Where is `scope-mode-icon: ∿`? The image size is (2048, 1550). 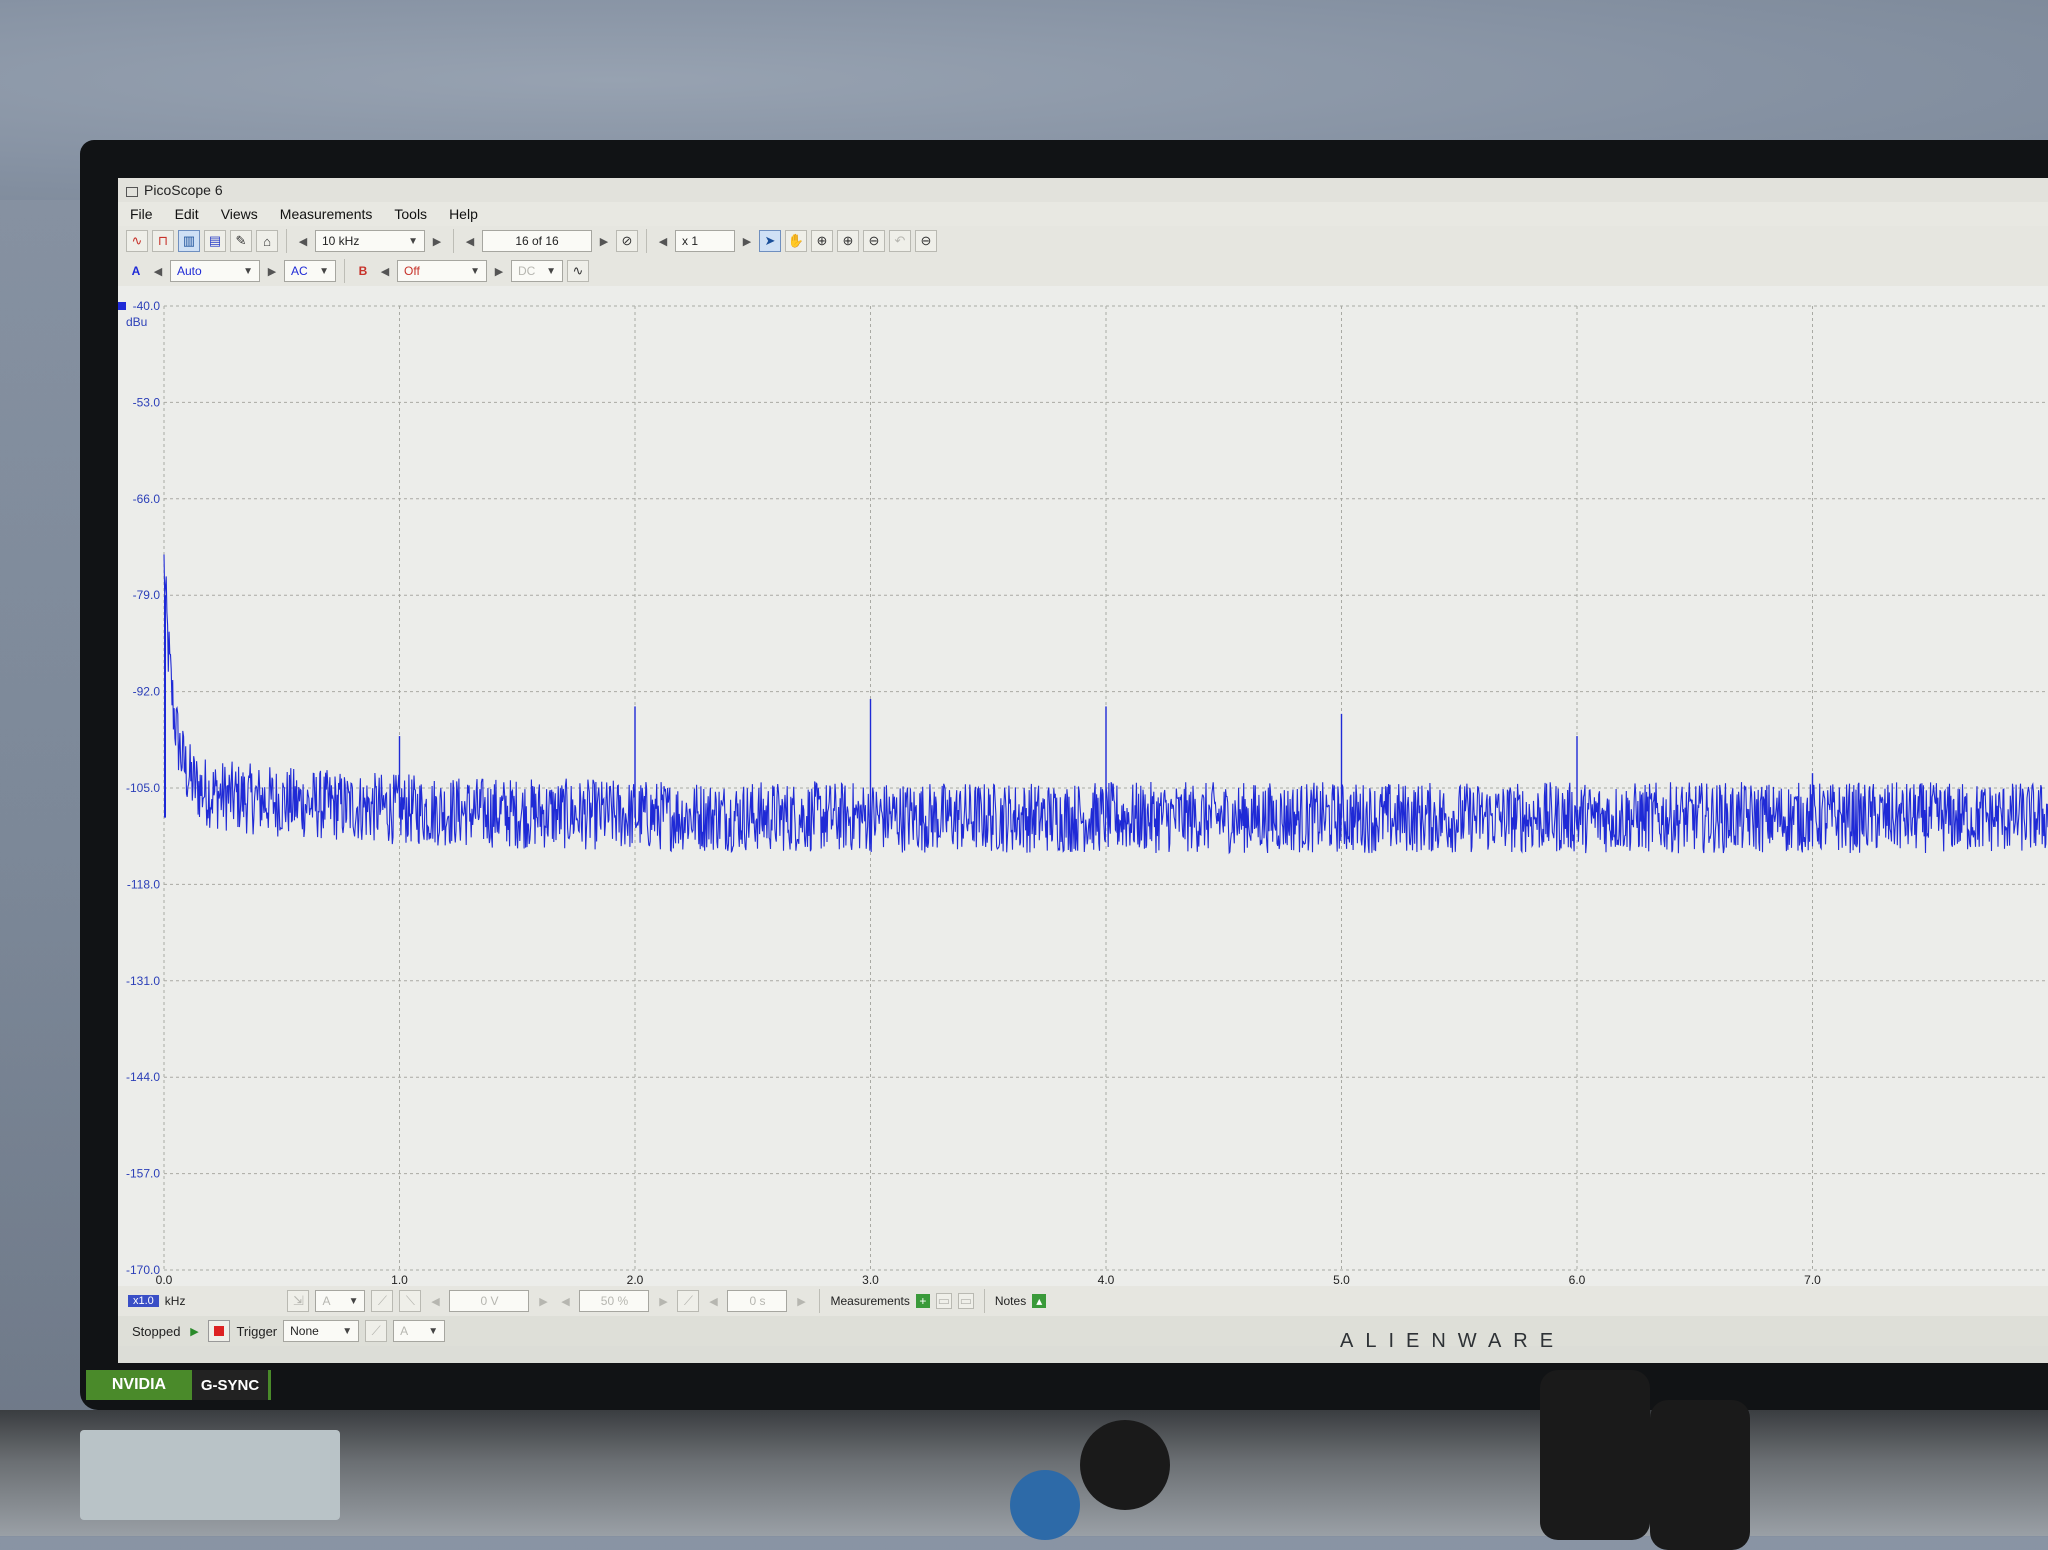 scope-mode-icon: ∿ is located at coordinates (137, 241).